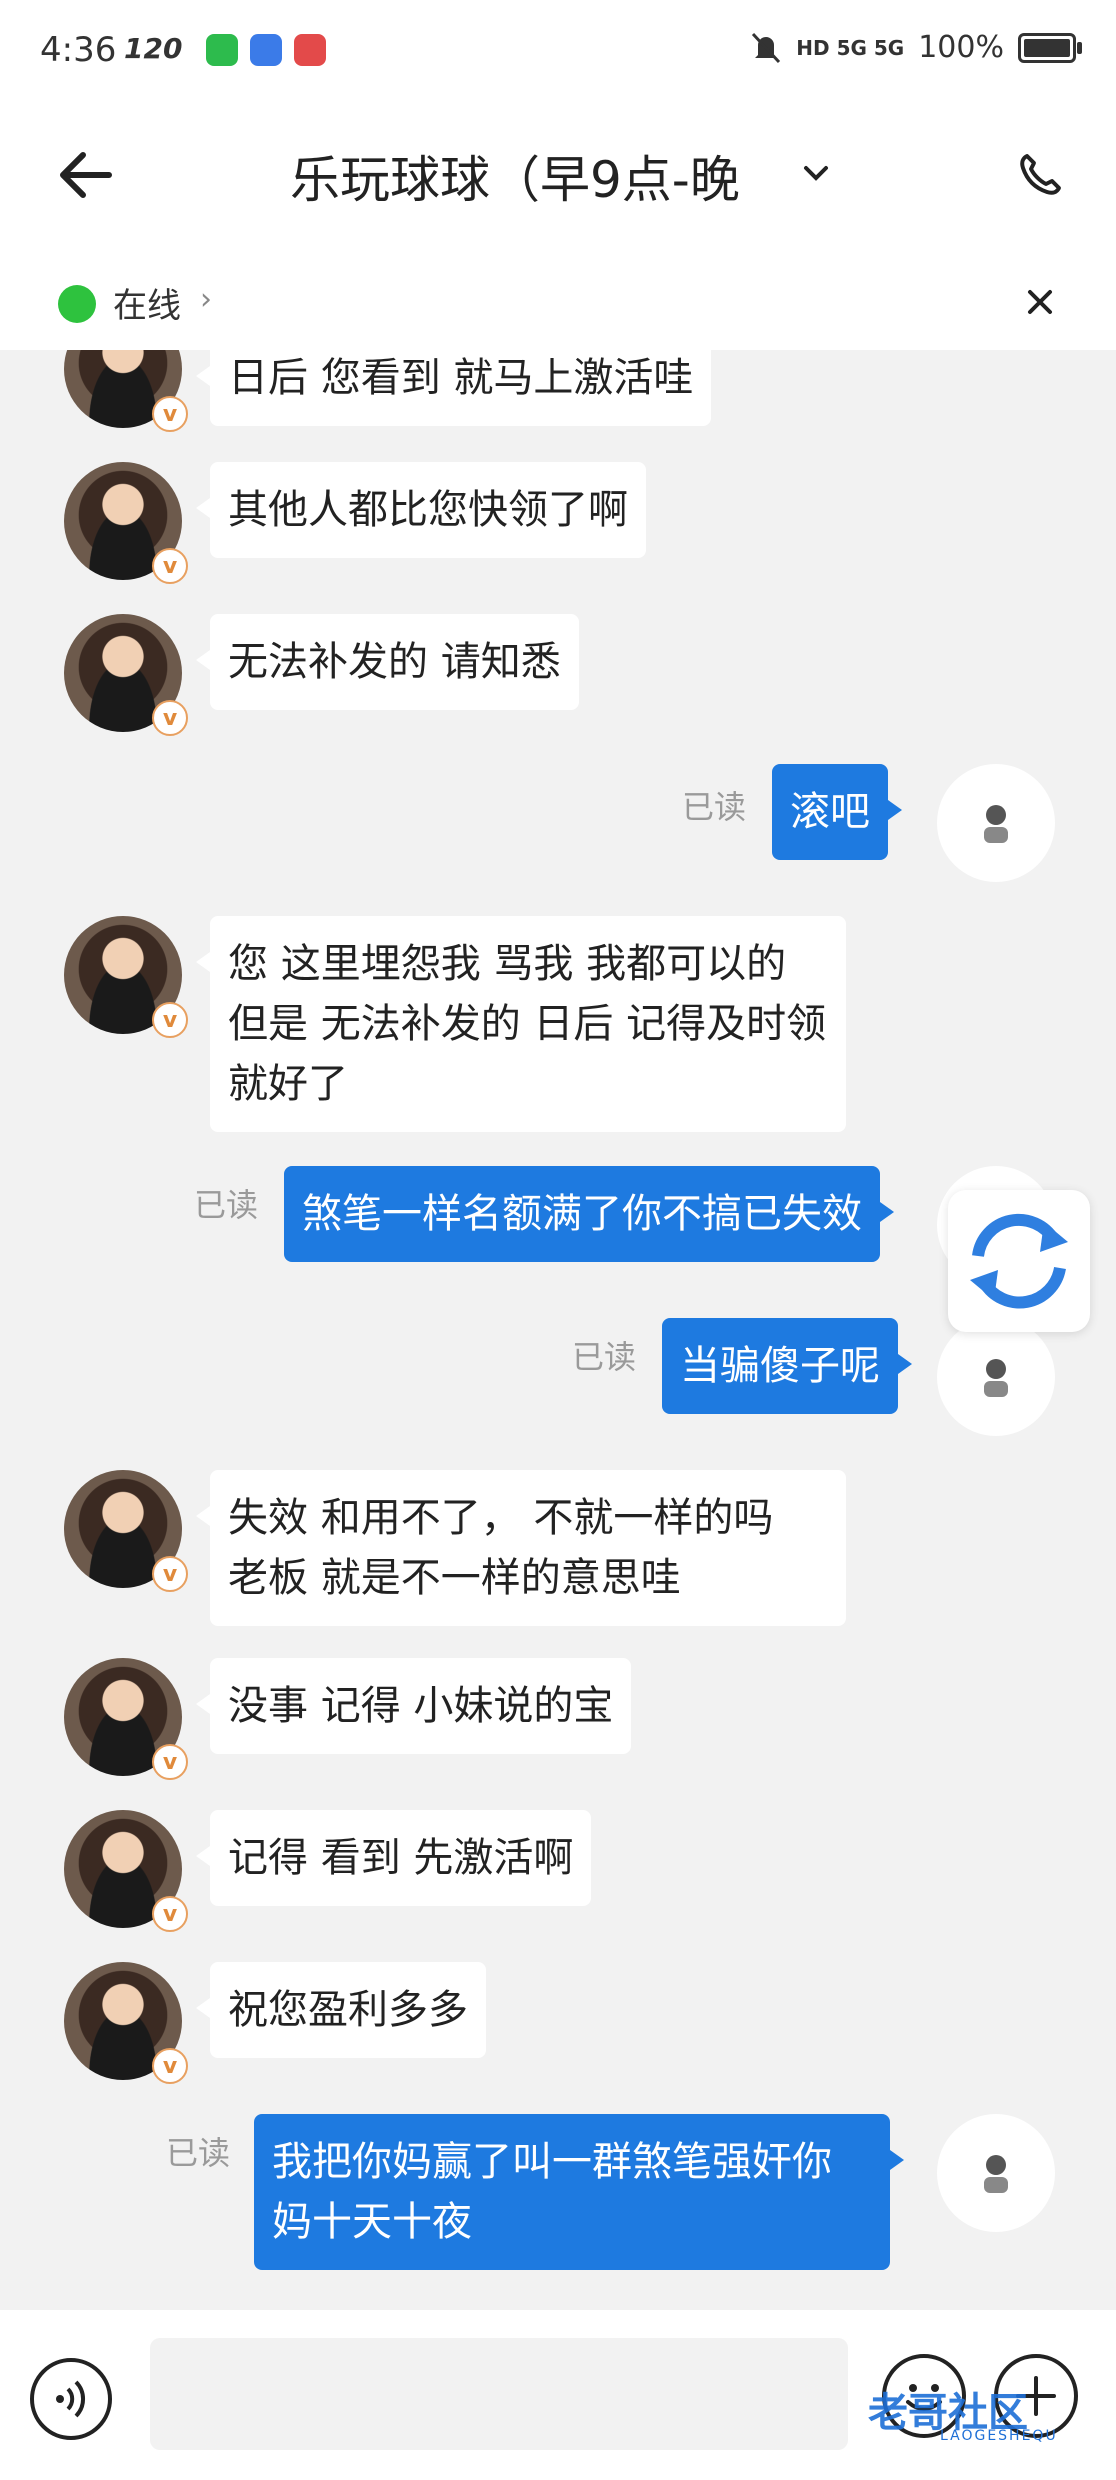 Image resolution: width=1116 pixels, height=2480 pixels. What do you see at coordinates (521, 1548) in the screenshot?
I see `message-bubble: 失效 和用不了， 不就一样的吗 老板 就是不一样的意思哇` at bounding box center [521, 1548].